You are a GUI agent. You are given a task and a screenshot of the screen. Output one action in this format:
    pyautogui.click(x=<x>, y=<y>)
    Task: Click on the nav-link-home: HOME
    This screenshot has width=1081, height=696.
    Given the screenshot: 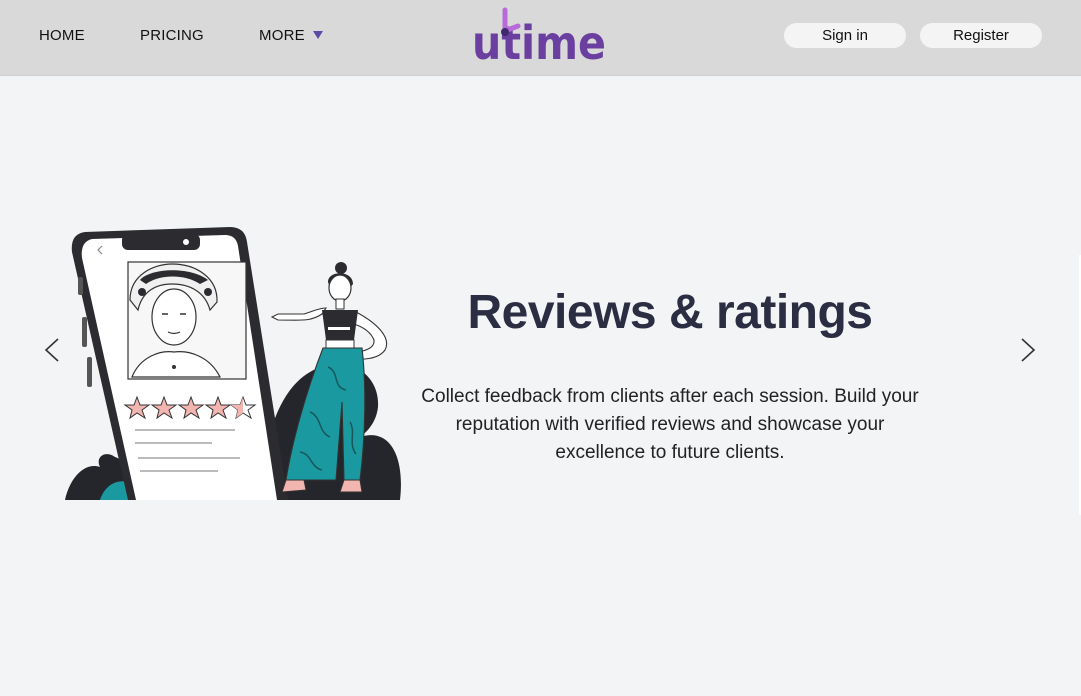 What is the action you would take?
    pyautogui.click(x=62, y=35)
    